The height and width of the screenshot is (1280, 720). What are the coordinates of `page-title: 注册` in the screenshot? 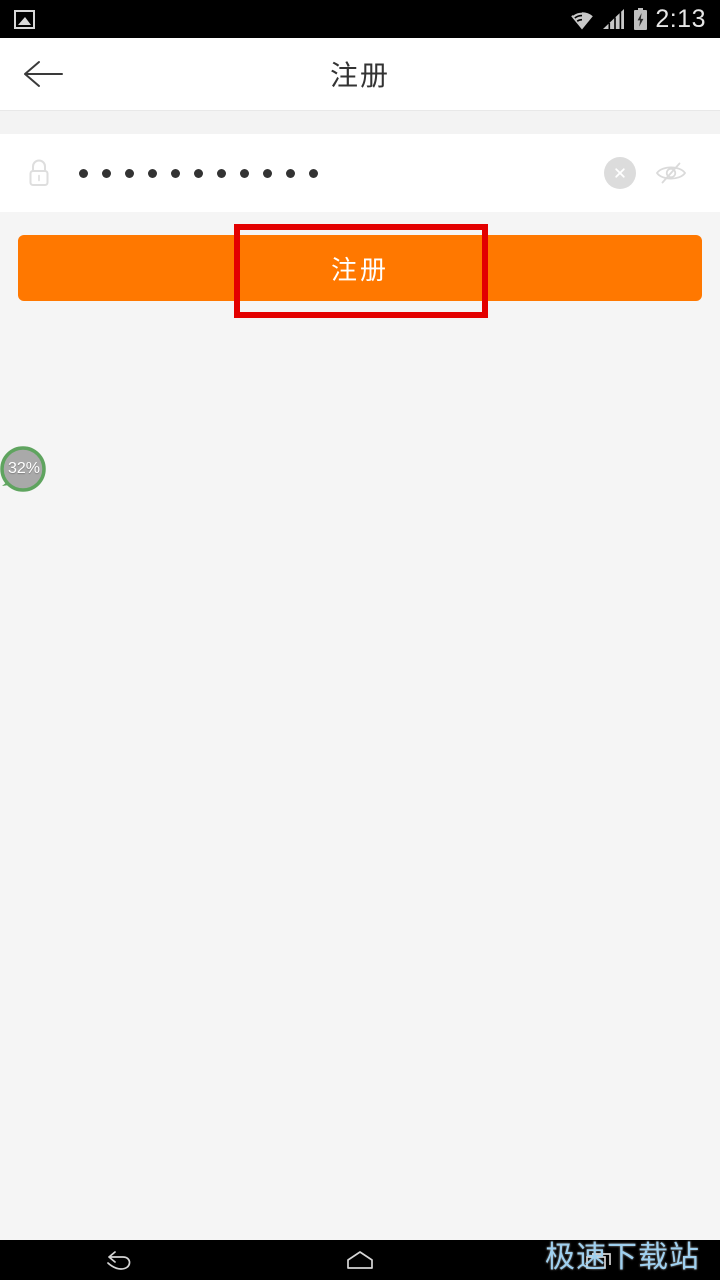 It's located at (359, 75).